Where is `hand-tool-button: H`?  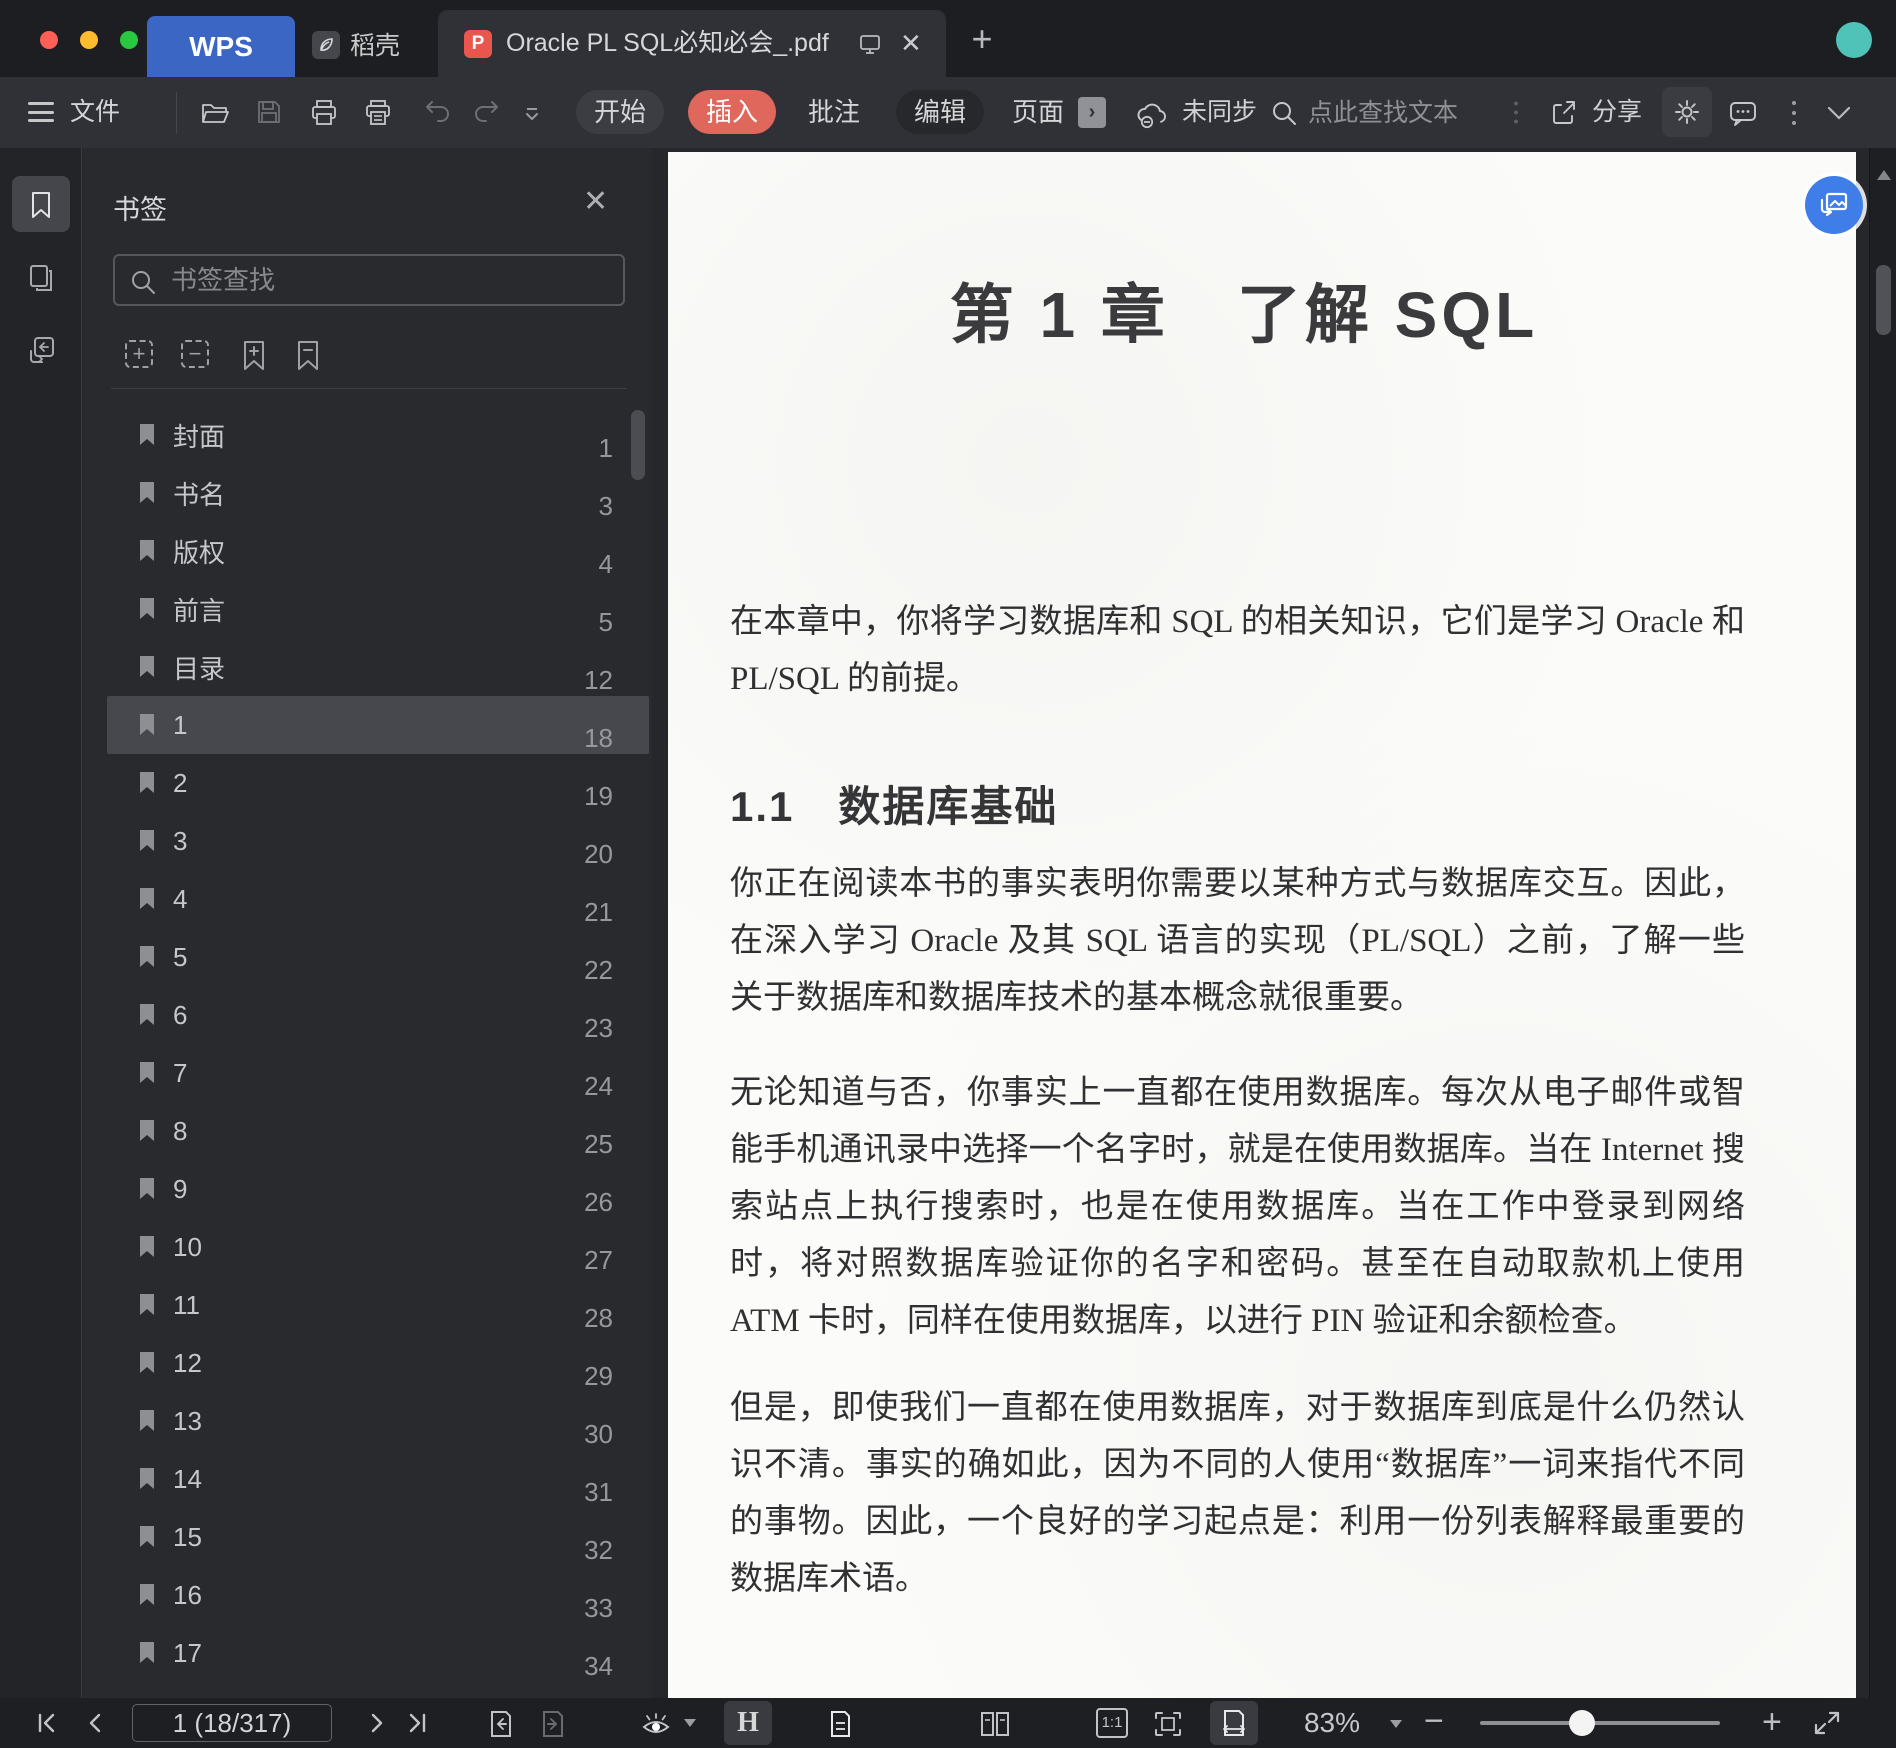 hand-tool-button: H is located at coordinates (748, 1723).